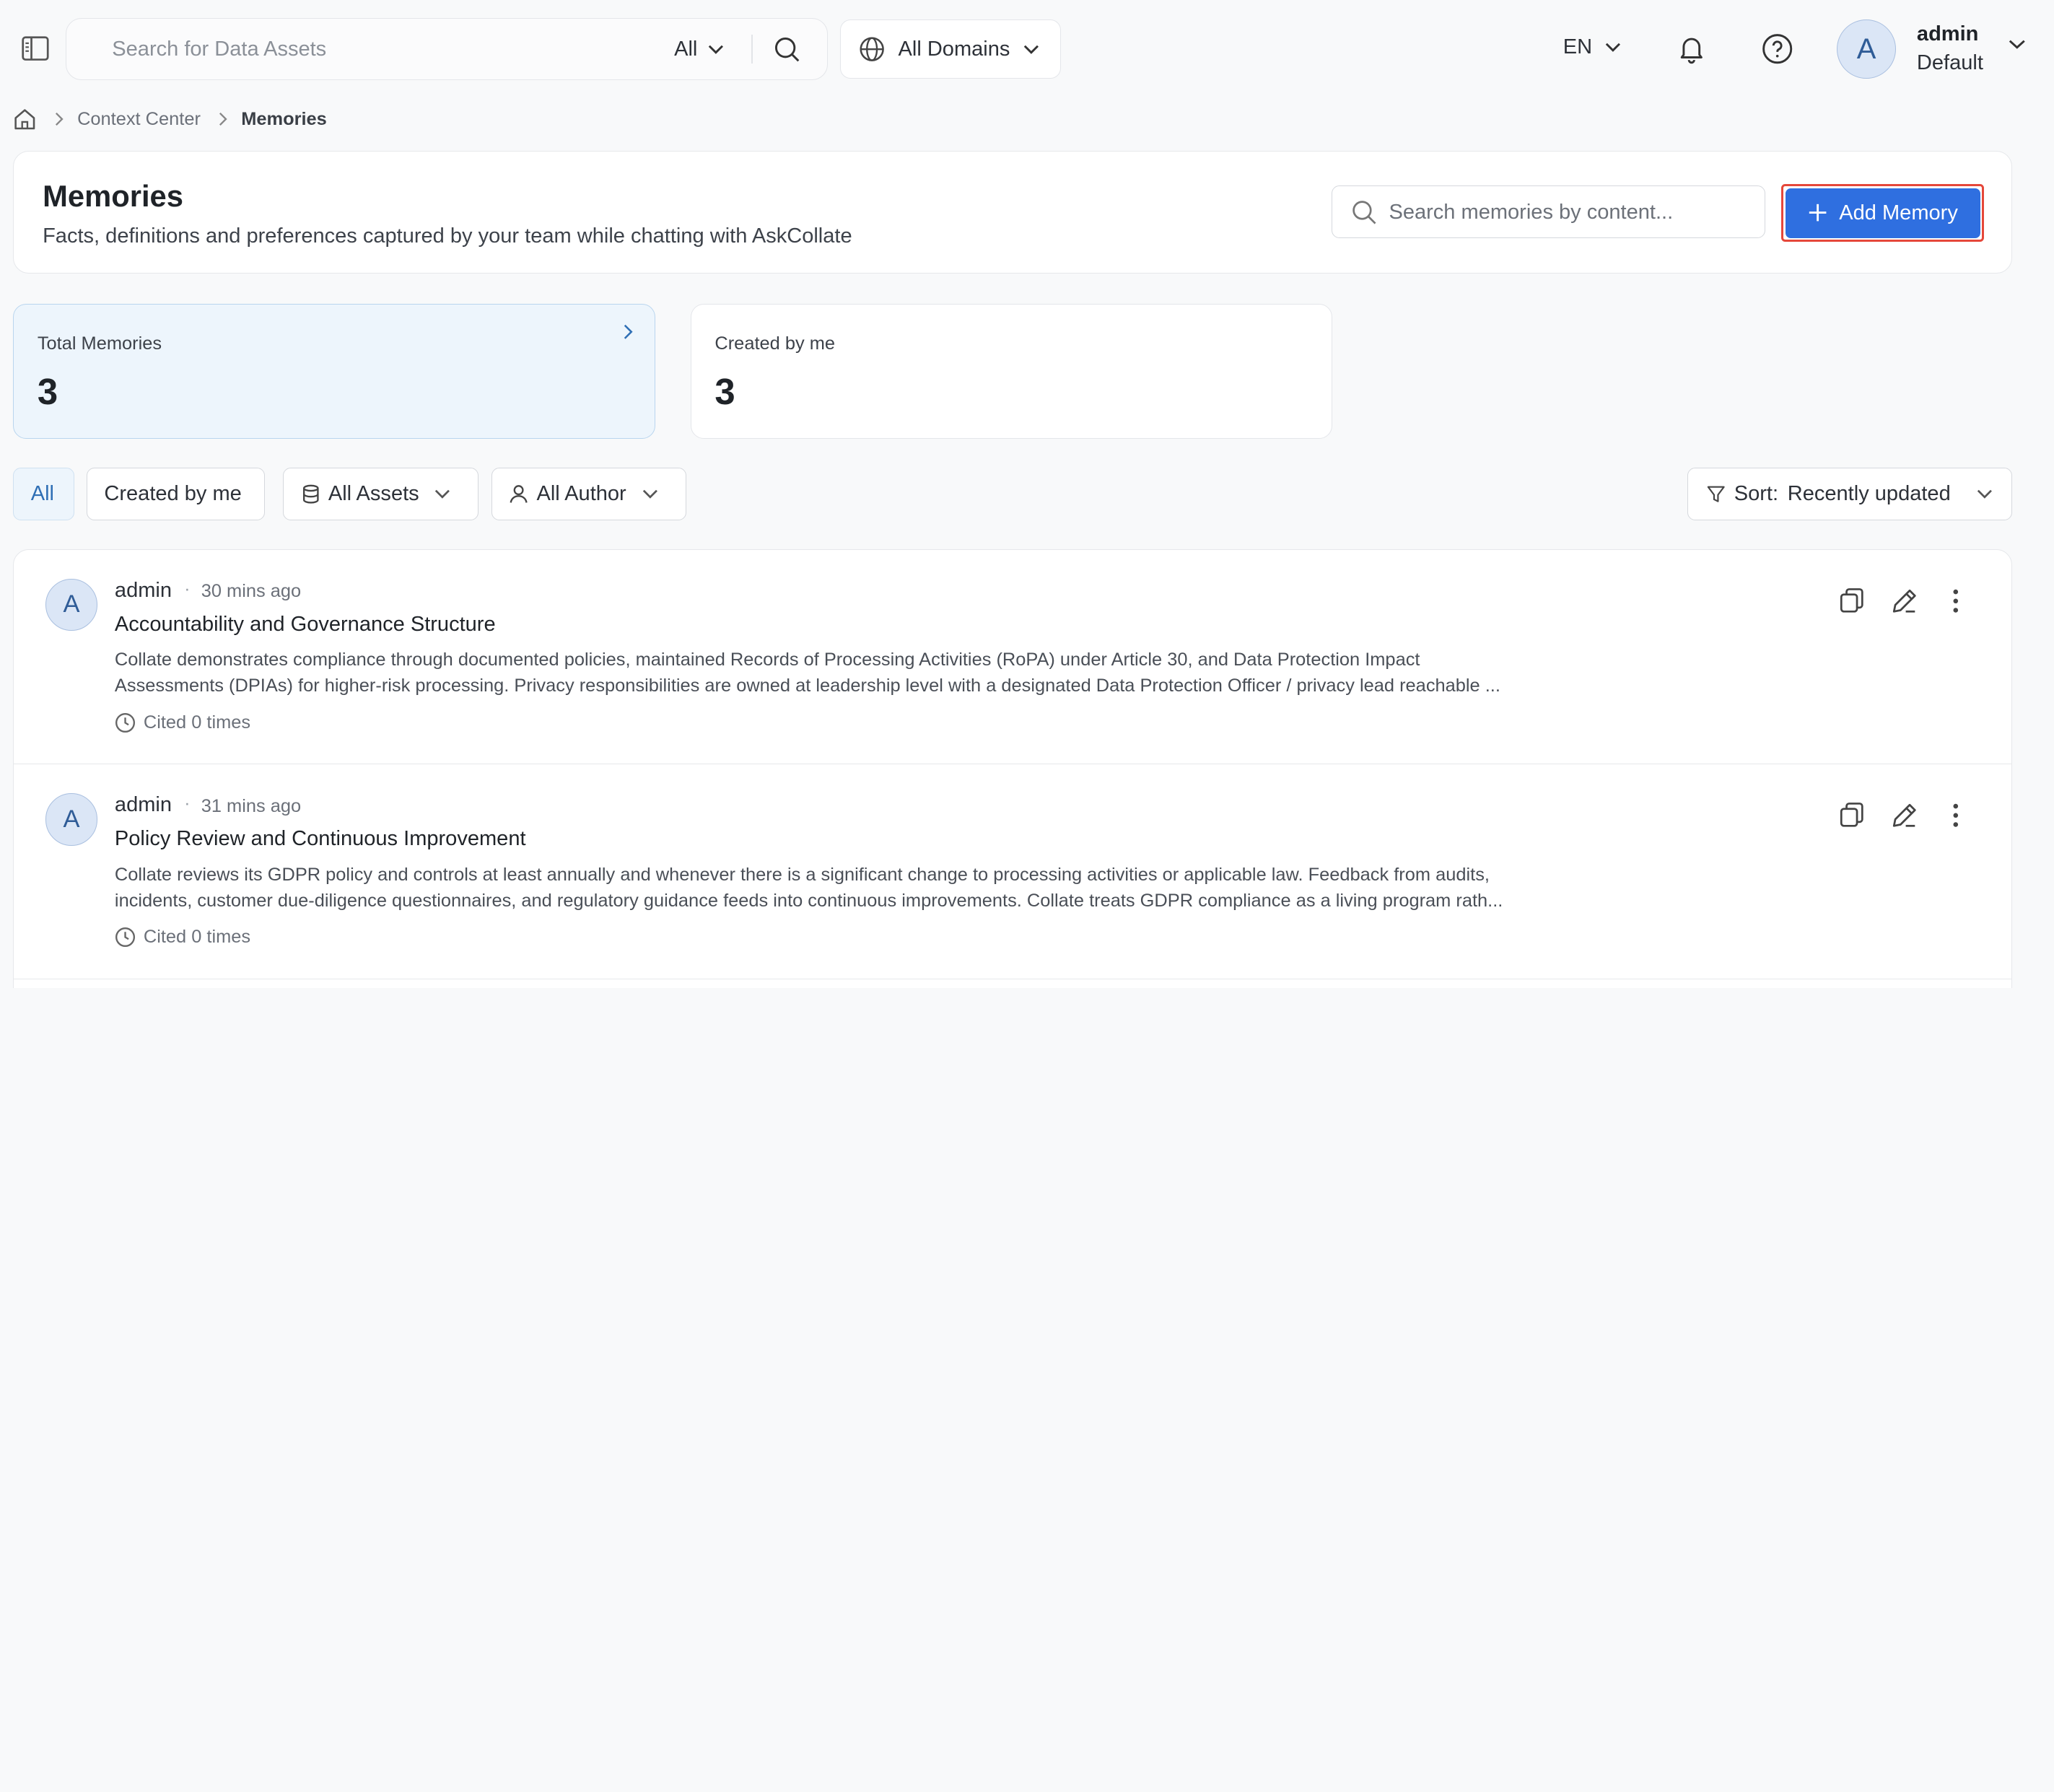 The width and height of the screenshot is (2054, 1792). Describe the element at coordinates (447, 49) in the screenshot. I see `global-search-box: Search for Data Assets All` at that location.